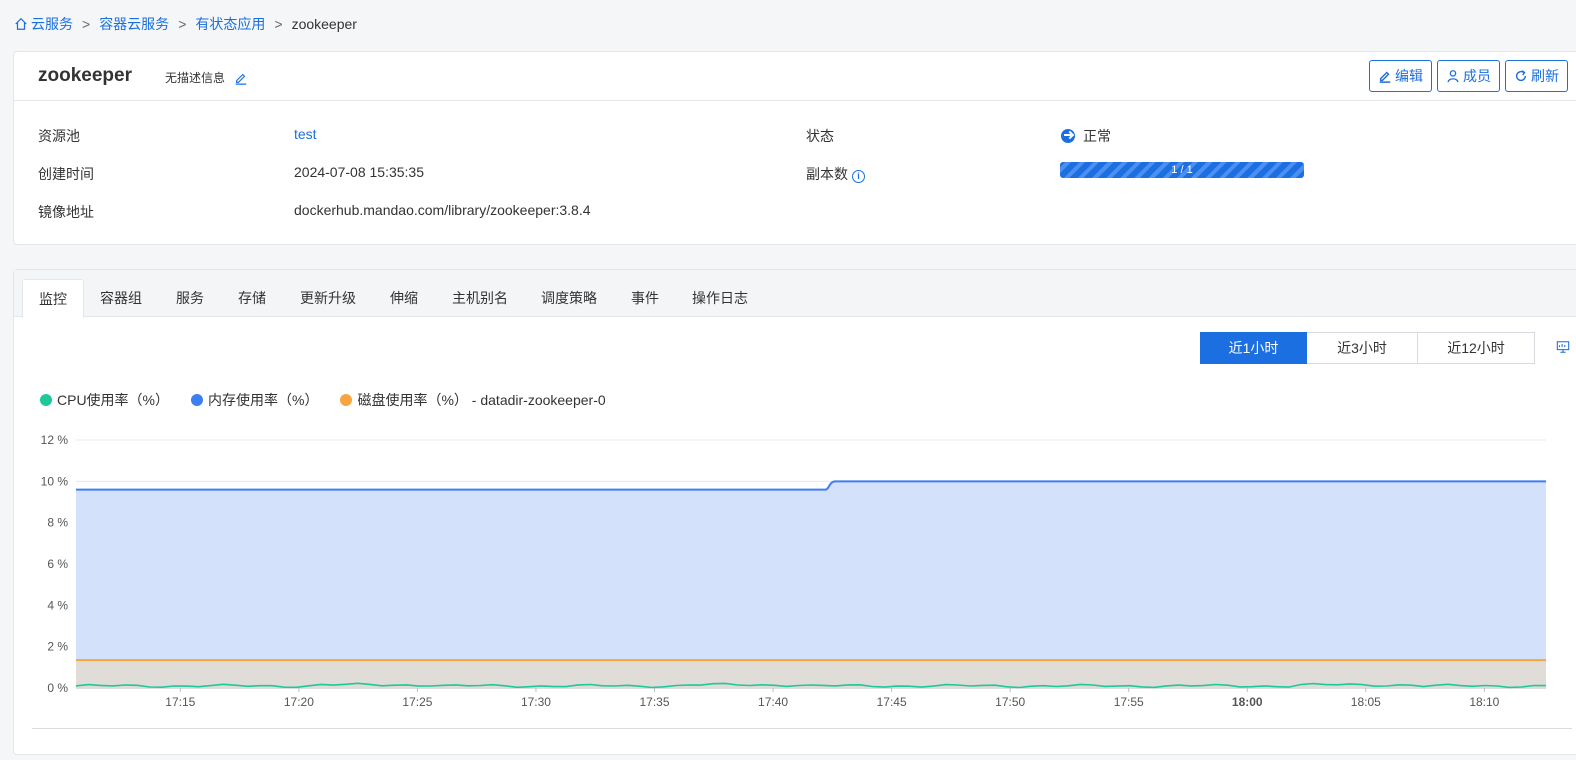 The image size is (1576, 760). Describe the element at coordinates (1477, 76) in the screenshot. I see `members-button-label: 成员` at that location.